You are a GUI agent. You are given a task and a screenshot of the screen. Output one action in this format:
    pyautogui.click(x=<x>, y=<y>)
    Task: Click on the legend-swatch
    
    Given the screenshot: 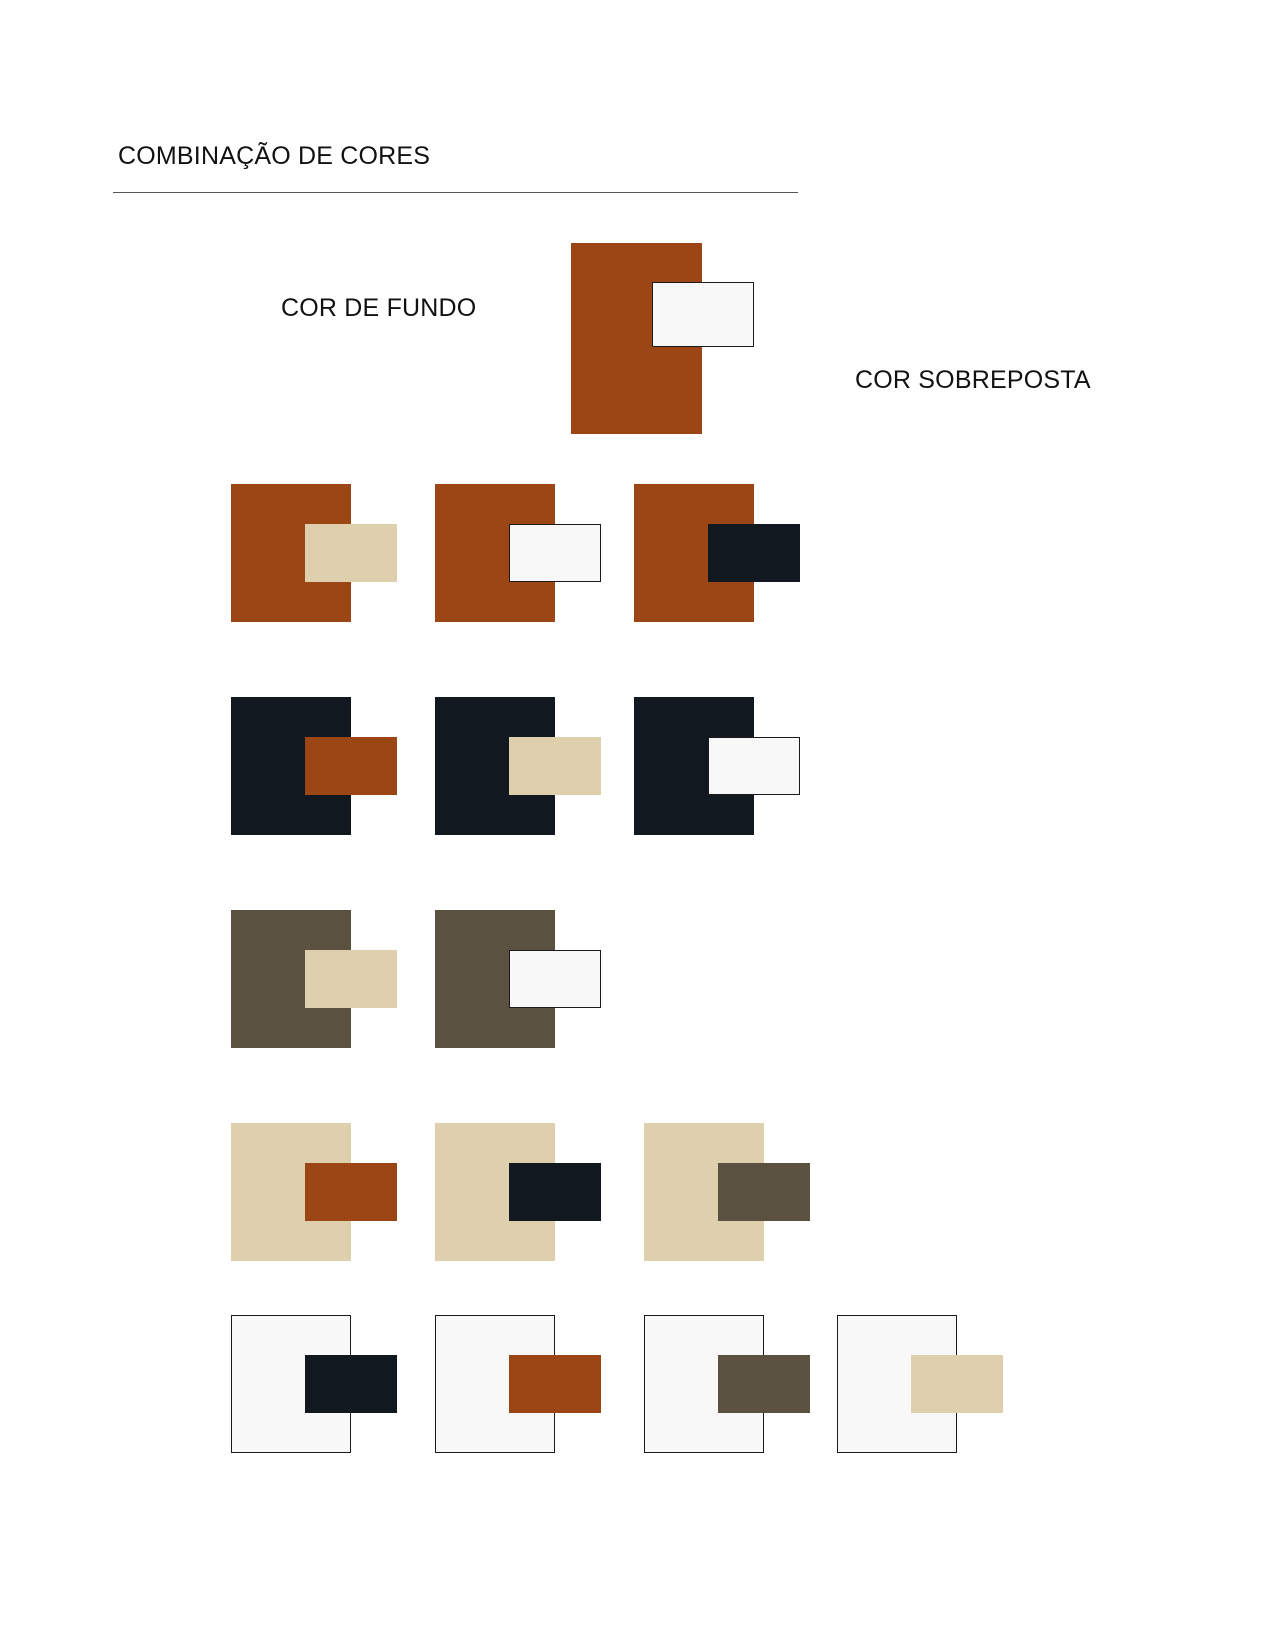 What is the action you would take?
    pyautogui.click(x=662, y=338)
    